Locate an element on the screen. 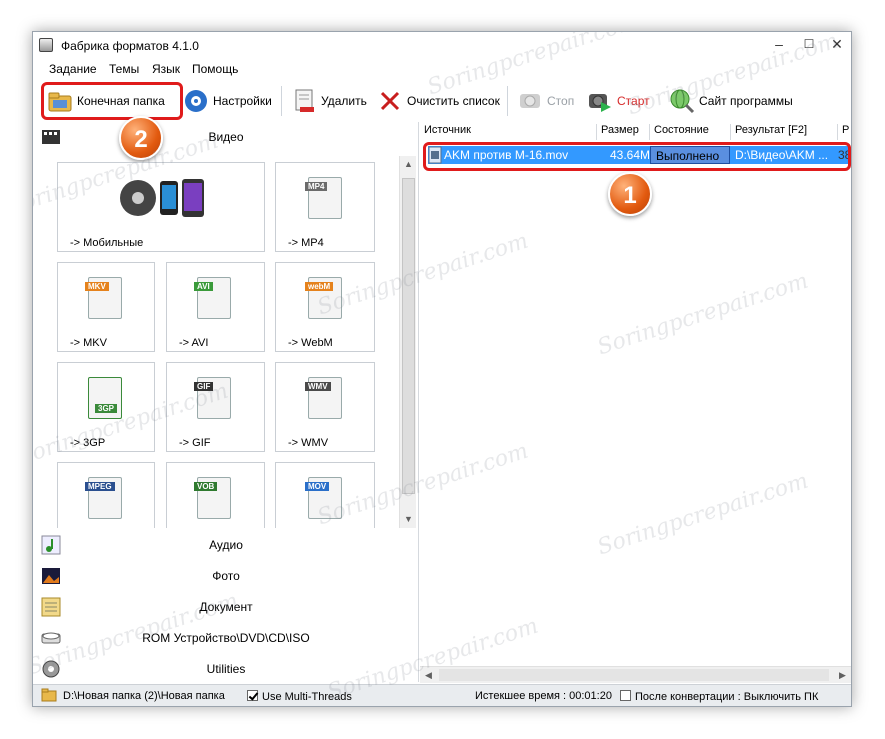  tile-mkv: MKV -> MKV is located at coordinates (106, 307).